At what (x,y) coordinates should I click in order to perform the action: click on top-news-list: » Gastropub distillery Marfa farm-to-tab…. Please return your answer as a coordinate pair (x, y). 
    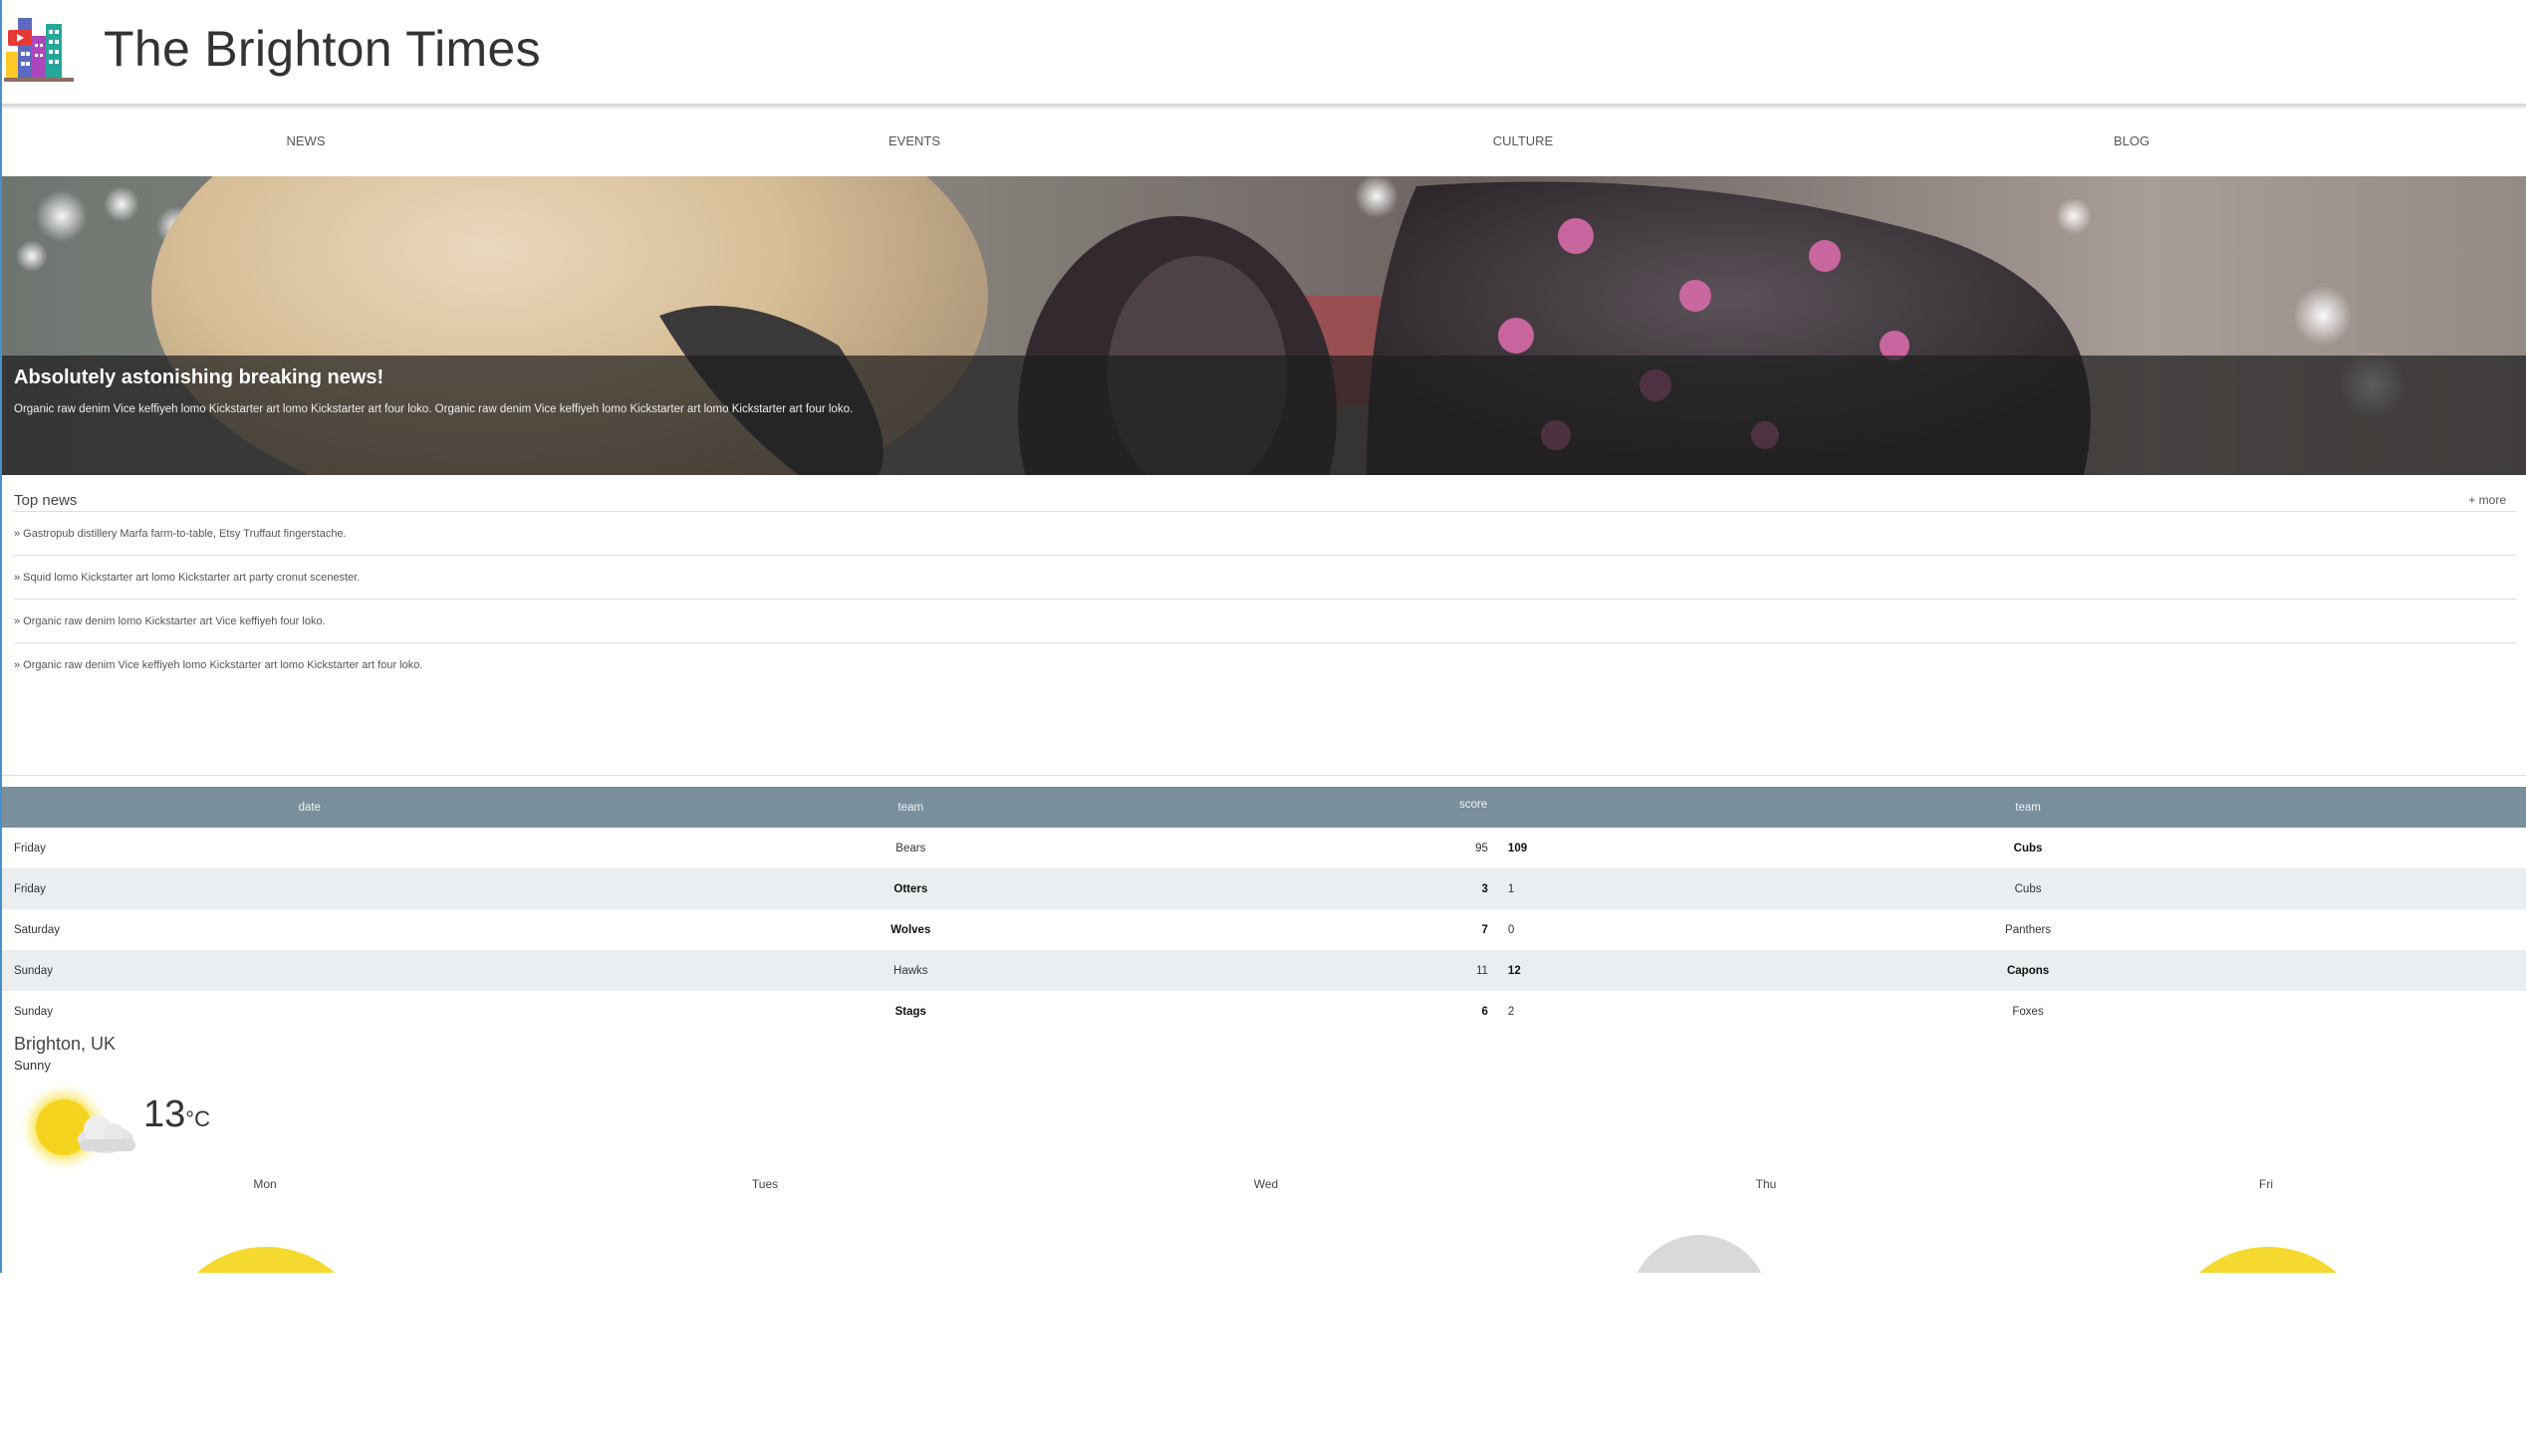
    Looking at the image, I should click on (1265, 598).